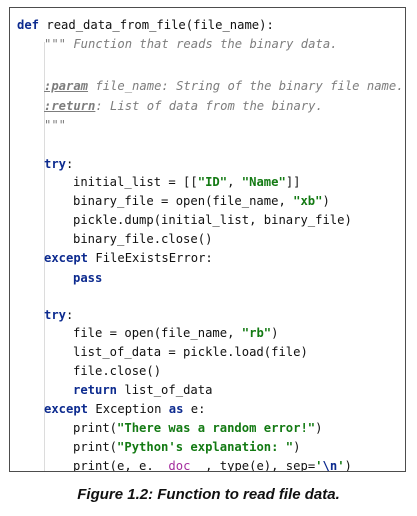 The width and height of the screenshot is (417, 516). Describe the element at coordinates (176, 409) in the screenshot. I see `code-token: as` at that location.